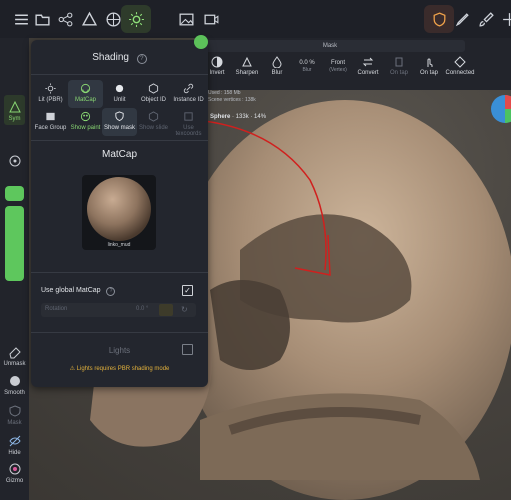 This screenshot has height=500, width=511. Describe the element at coordinates (255, 19) in the screenshot. I see `top-toolbar` at that location.